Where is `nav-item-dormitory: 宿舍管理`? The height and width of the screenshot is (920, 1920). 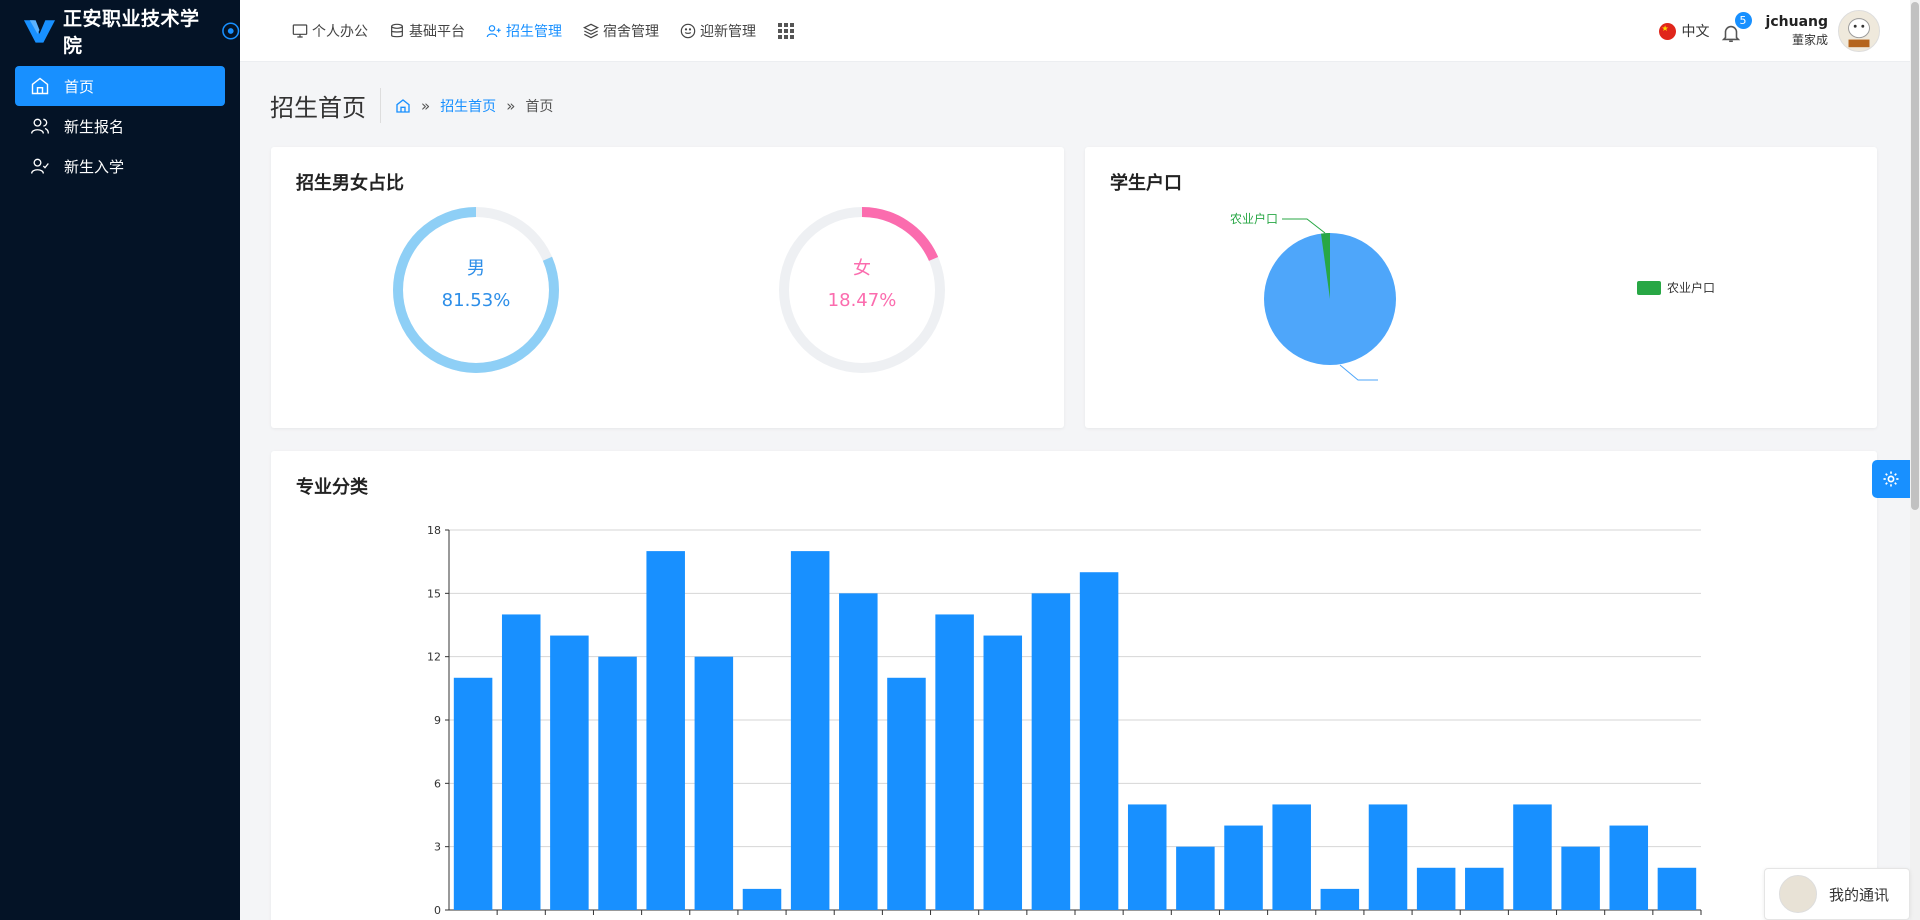 nav-item-dormitory: 宿舍管理 is located at coordinates (621, 31).